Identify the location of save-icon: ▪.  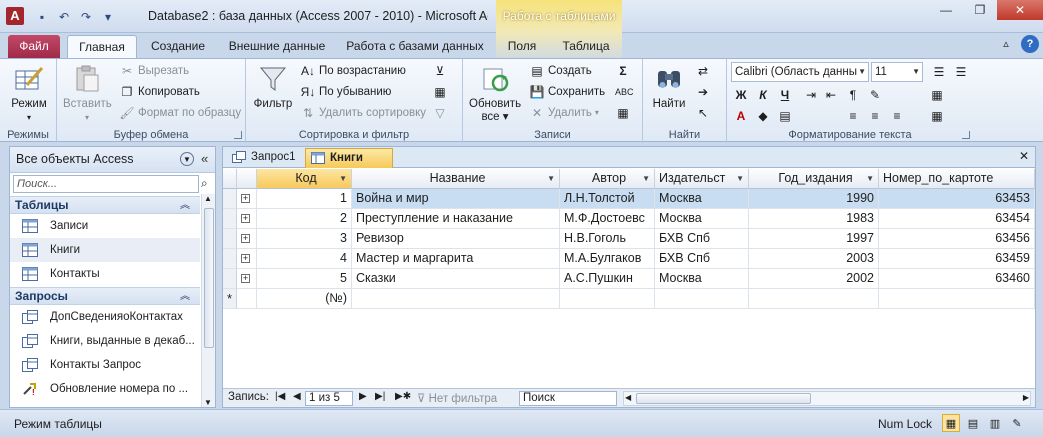
(42, 17).